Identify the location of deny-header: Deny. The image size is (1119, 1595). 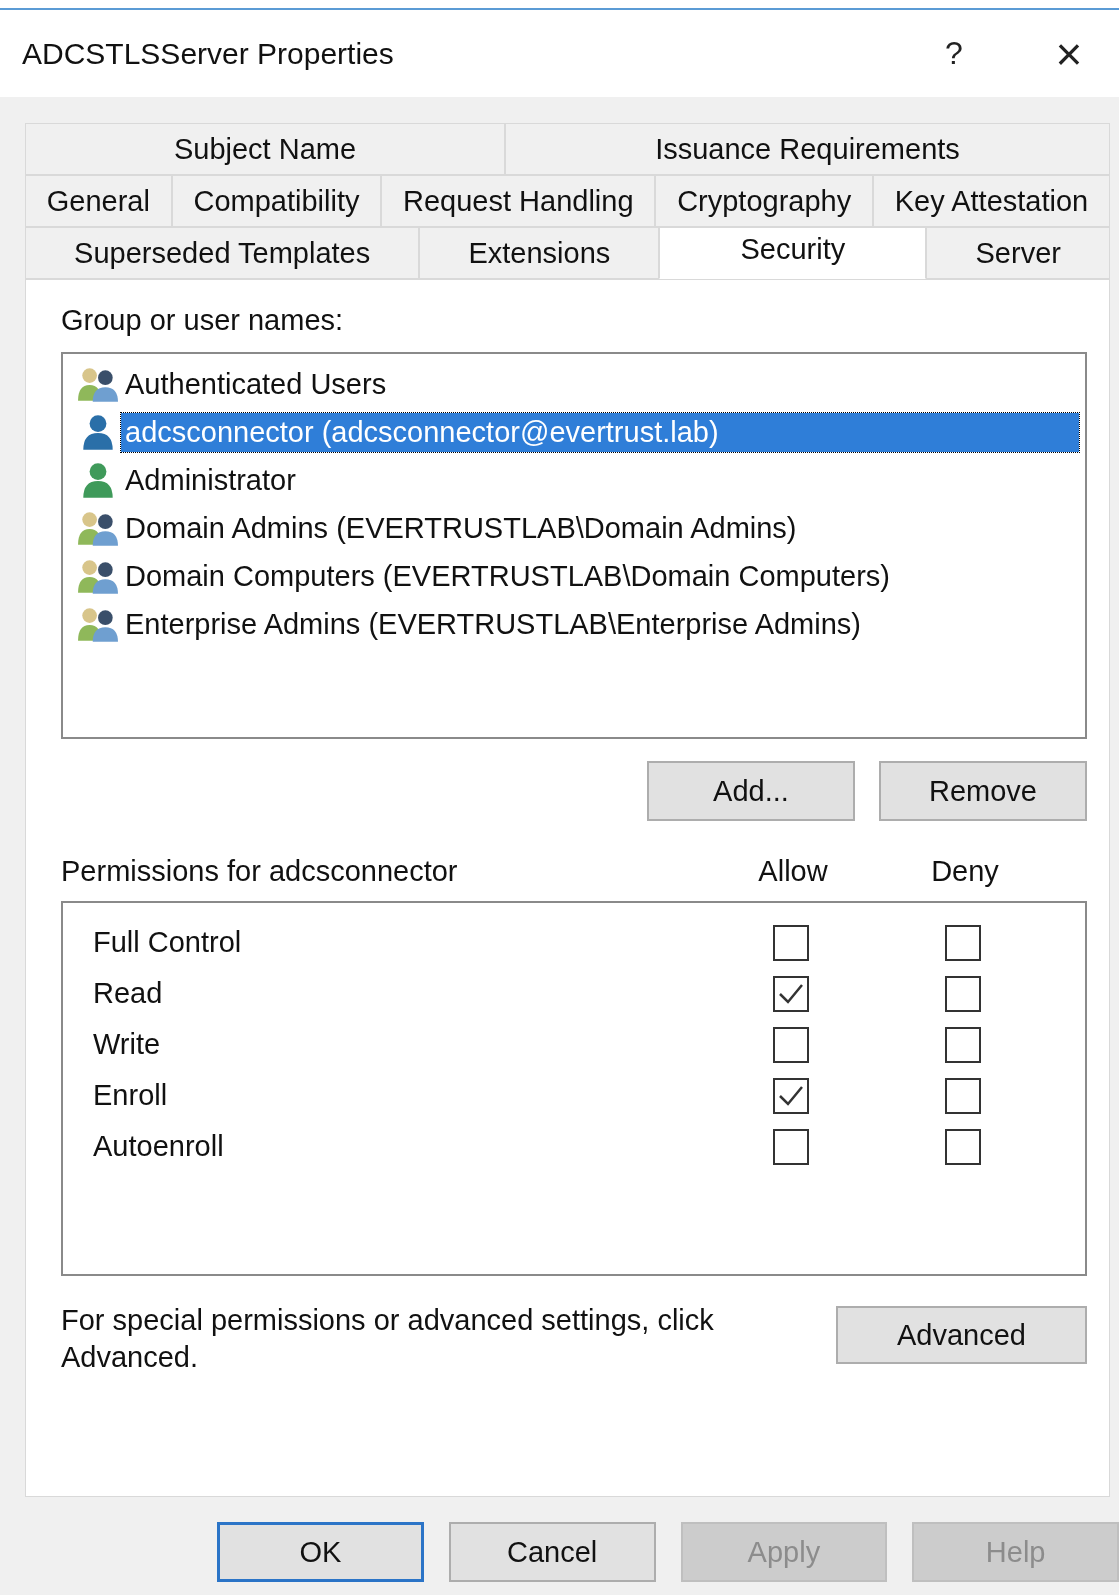
(965, 871).